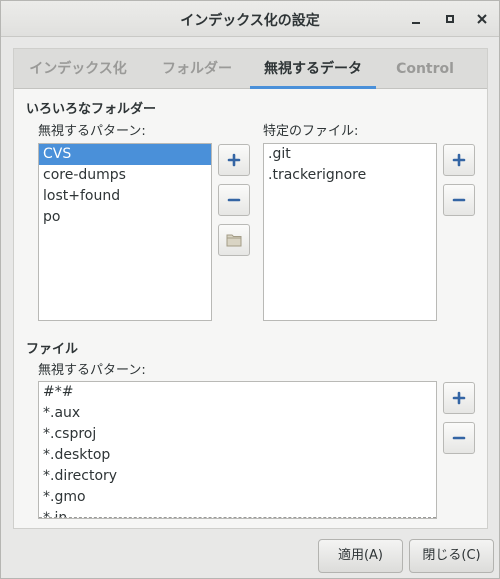 This screenshot has width=500, height=579. What do you see at coordinates (416, 19) in the screenshot?
I see `minimize-button` at bounding box center [416, 19].